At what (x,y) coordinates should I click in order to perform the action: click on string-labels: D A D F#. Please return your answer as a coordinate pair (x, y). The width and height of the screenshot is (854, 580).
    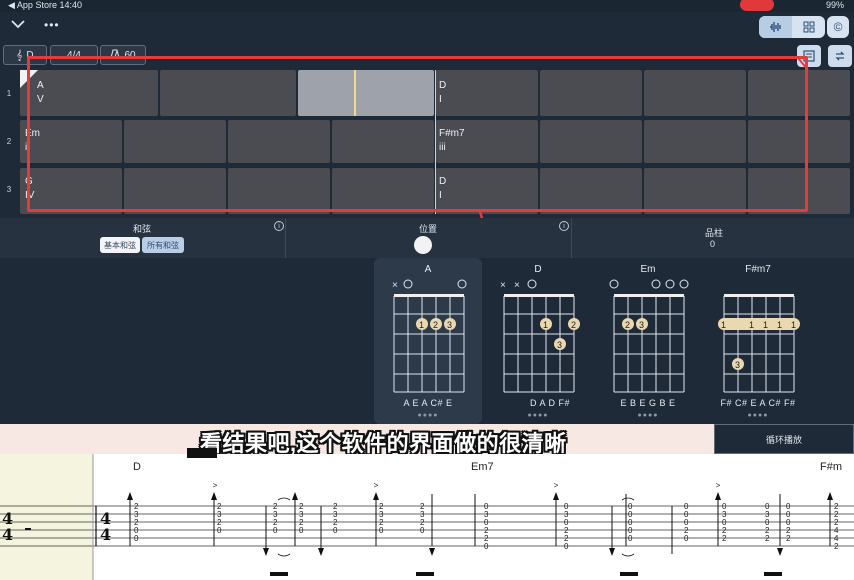
    Looking at the image, I should click on (549, 403).